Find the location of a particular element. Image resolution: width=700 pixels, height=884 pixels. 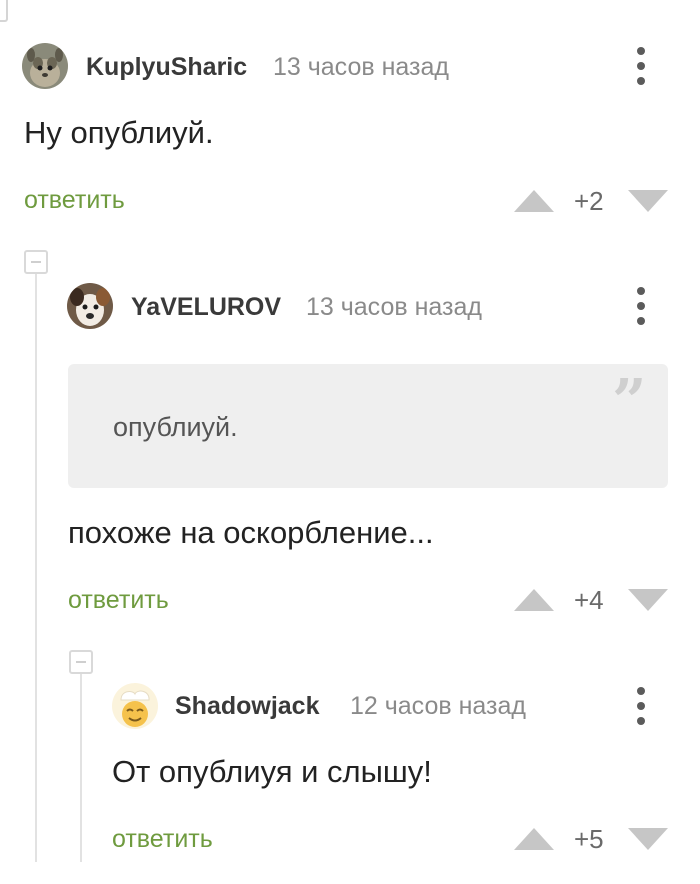

squirrel-avatar is located at coordinates (45, 66).